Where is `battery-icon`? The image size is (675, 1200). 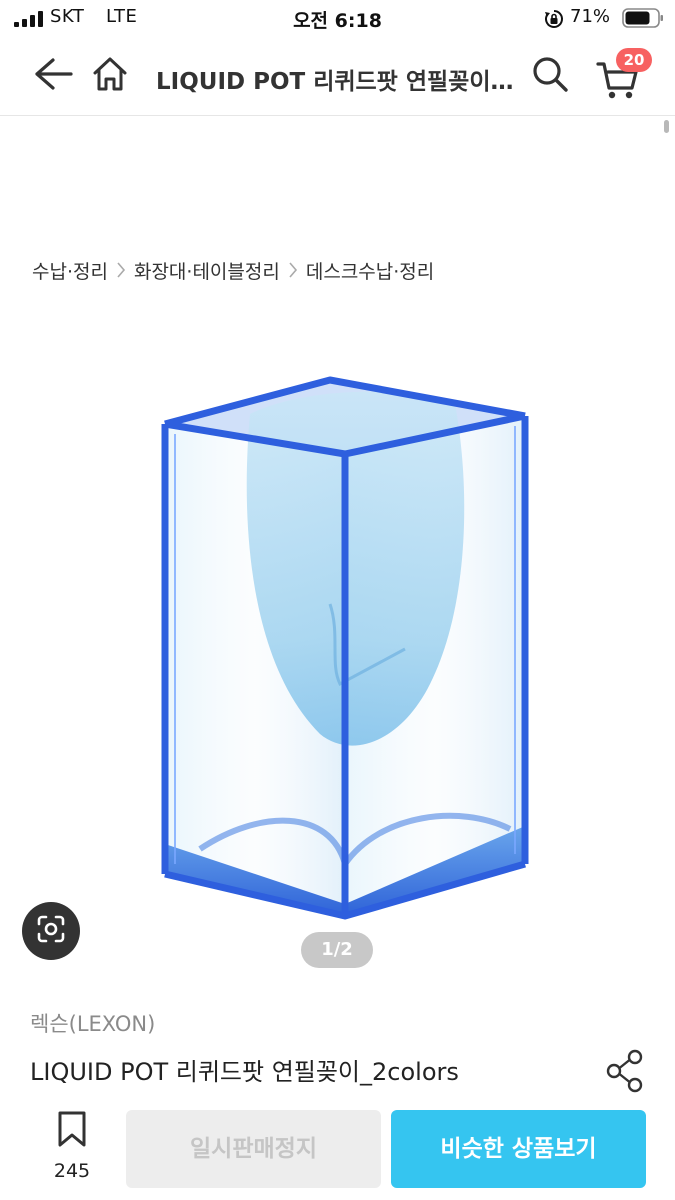 battery-icon is located at coordinates (643, 20).